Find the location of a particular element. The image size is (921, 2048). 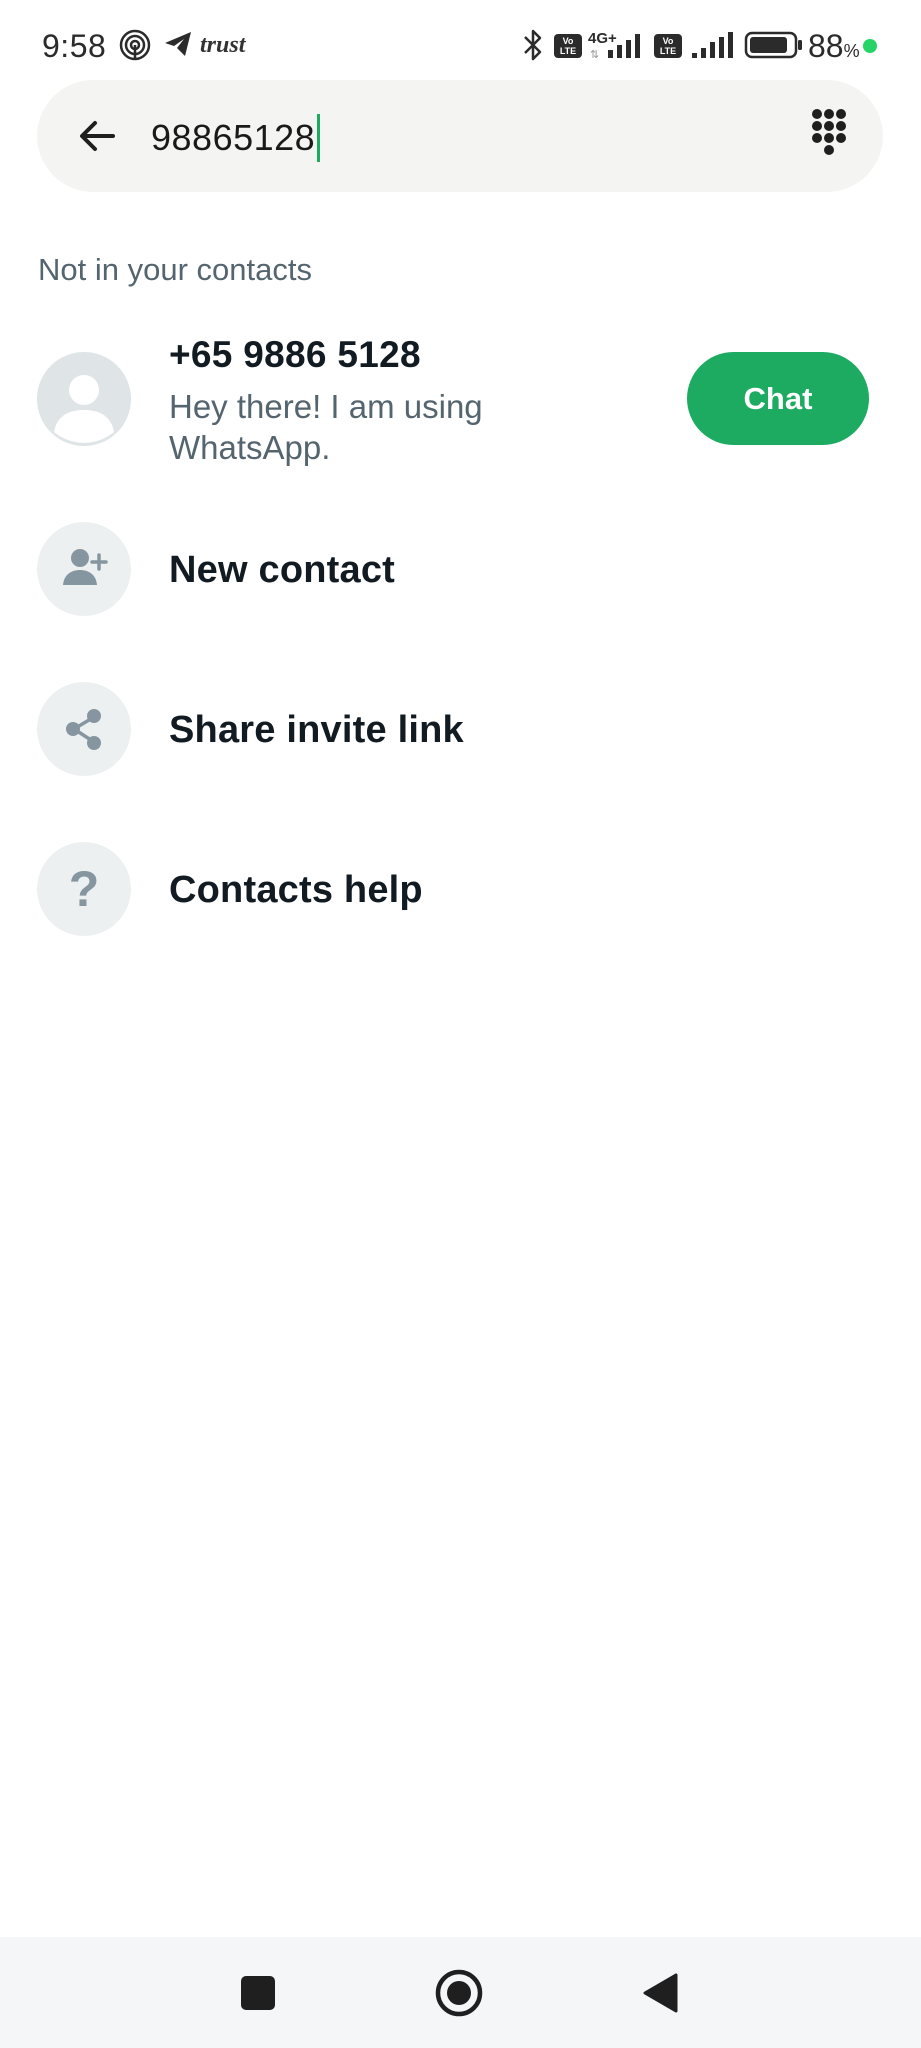

contacts-help-row: ? Contacts help is located at coordinates (460, 889).